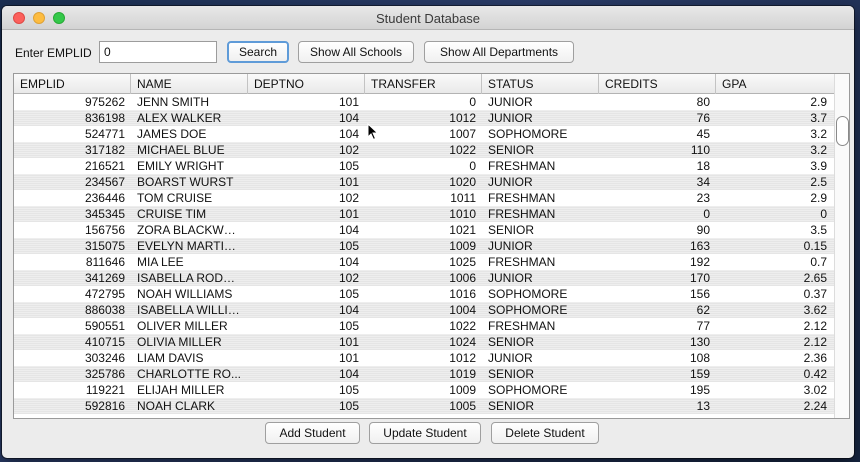 The image size is (860, 462). Describe the element at coordinates (424, 166) in the screenshot. I see `table-row: 216521 EMILY WRIGHT 105 0 FRESHMAN 18 3.9` at that location.